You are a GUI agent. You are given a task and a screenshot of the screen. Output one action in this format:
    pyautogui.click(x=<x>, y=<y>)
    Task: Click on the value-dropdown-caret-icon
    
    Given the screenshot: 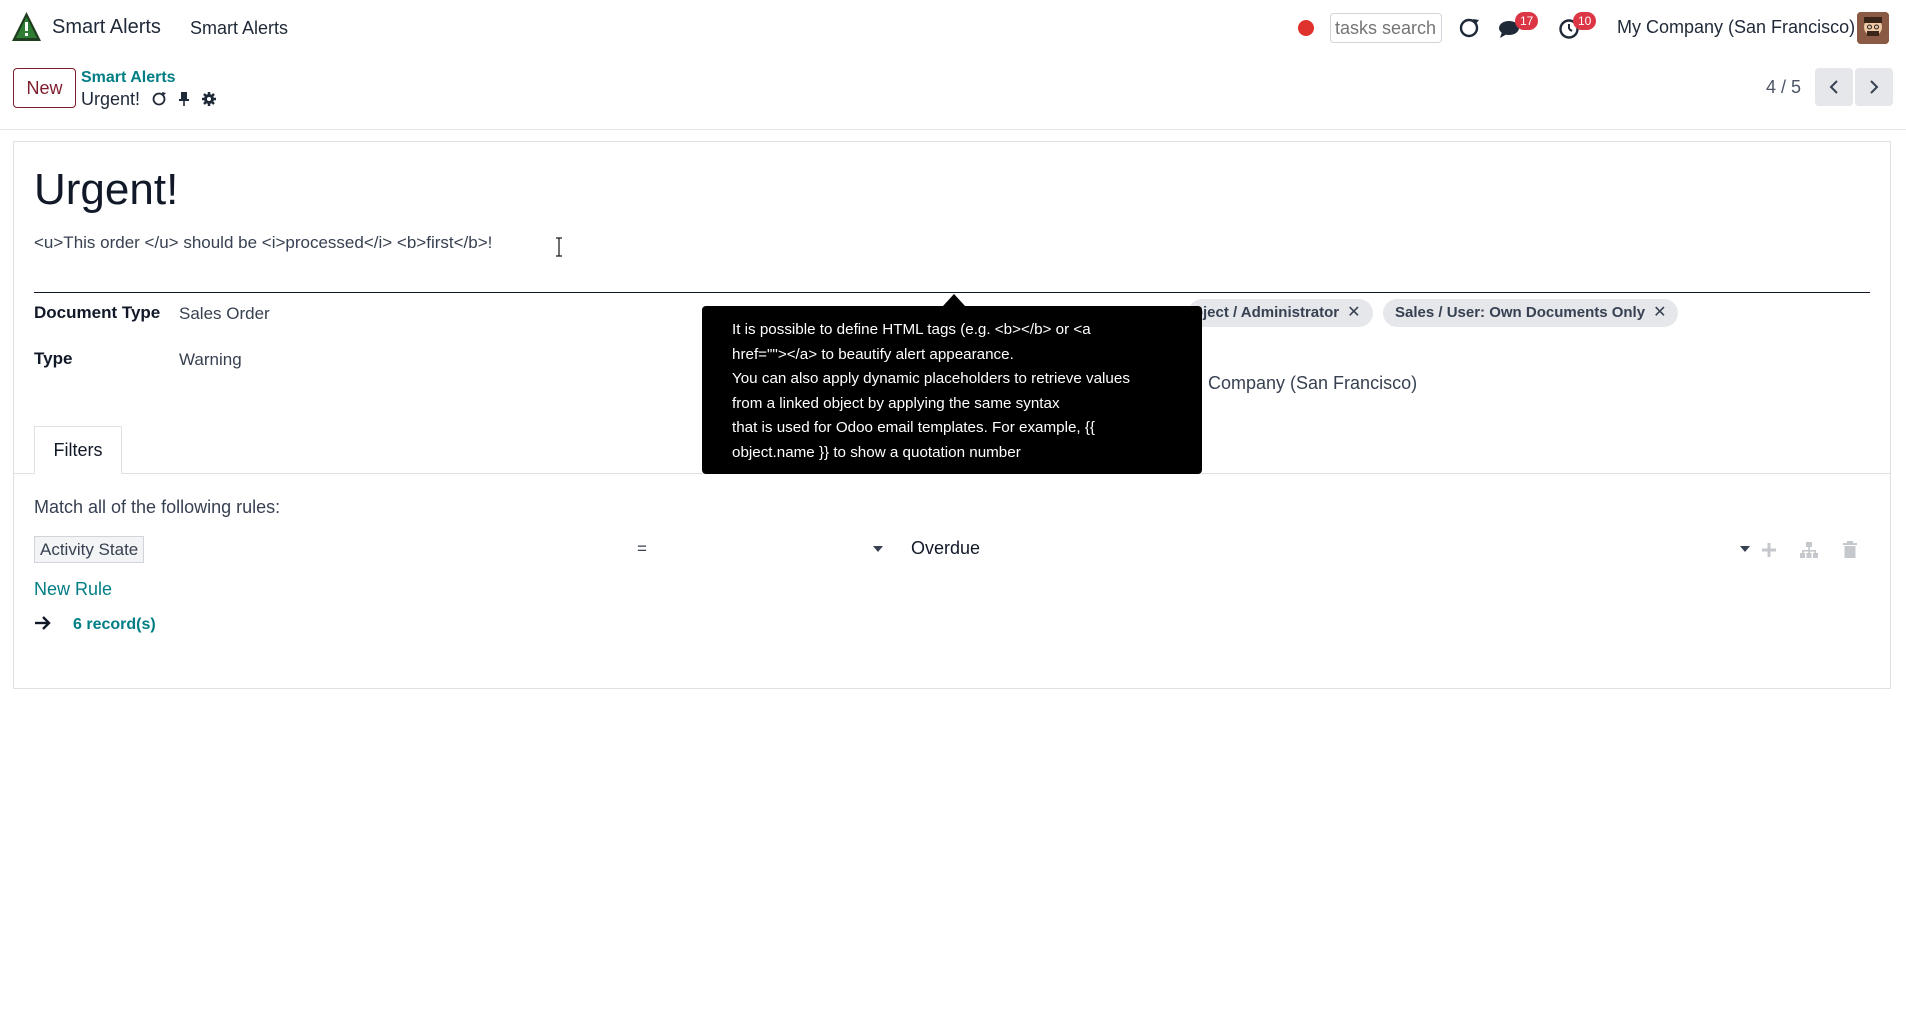 What is the action you would take?
    pyautogui.click(x=1745, y=549)
    